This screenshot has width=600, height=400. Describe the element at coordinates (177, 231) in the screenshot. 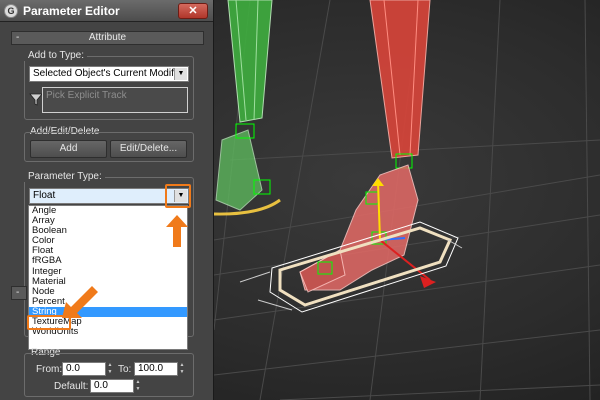

I see `arrow-up-icon` at that location.